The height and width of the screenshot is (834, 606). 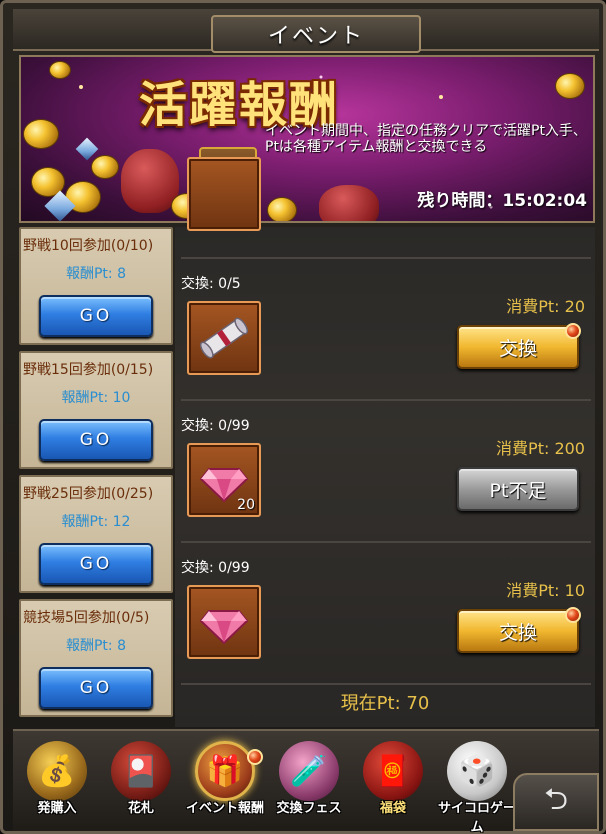 I want to click on tab-exchange-fes: 🧪 交換フェス, so click(x=309, y=781).